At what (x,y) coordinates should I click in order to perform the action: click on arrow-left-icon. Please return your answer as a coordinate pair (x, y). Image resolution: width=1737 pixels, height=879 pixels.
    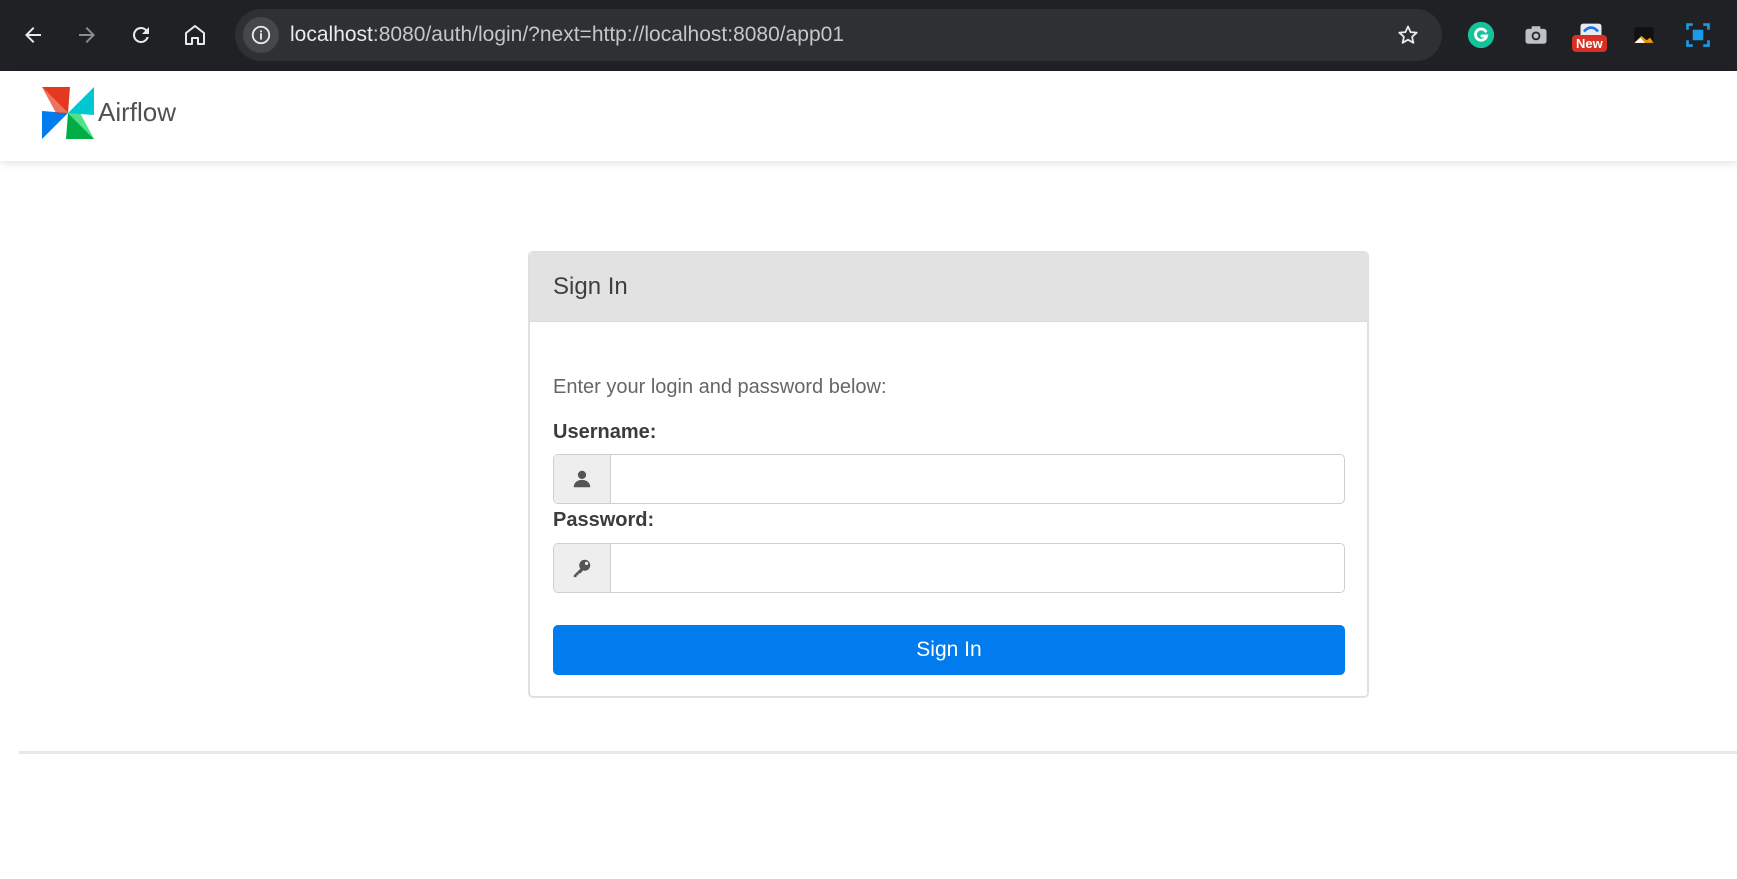
    Looking at the image, I should click on (33, 35).